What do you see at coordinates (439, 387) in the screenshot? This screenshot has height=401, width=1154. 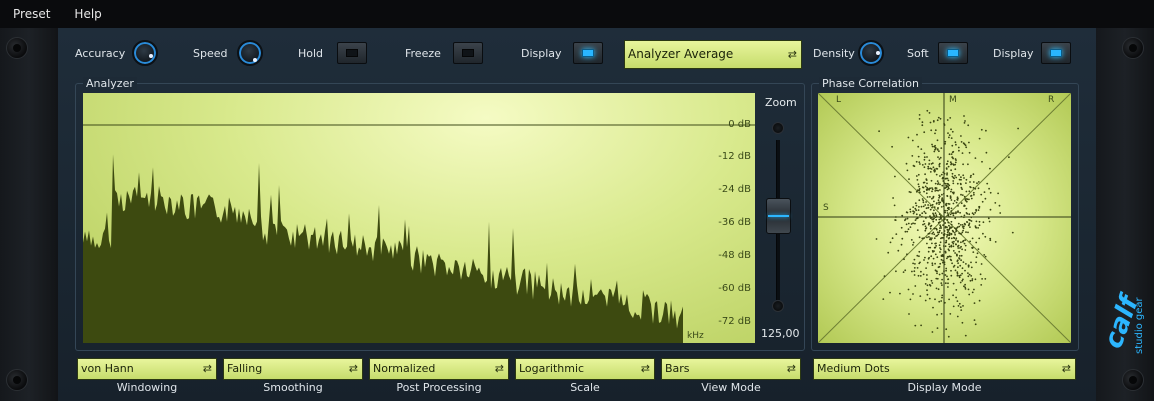 I see `post-processing-label: Post Processing` at bounding box center [439, 387].